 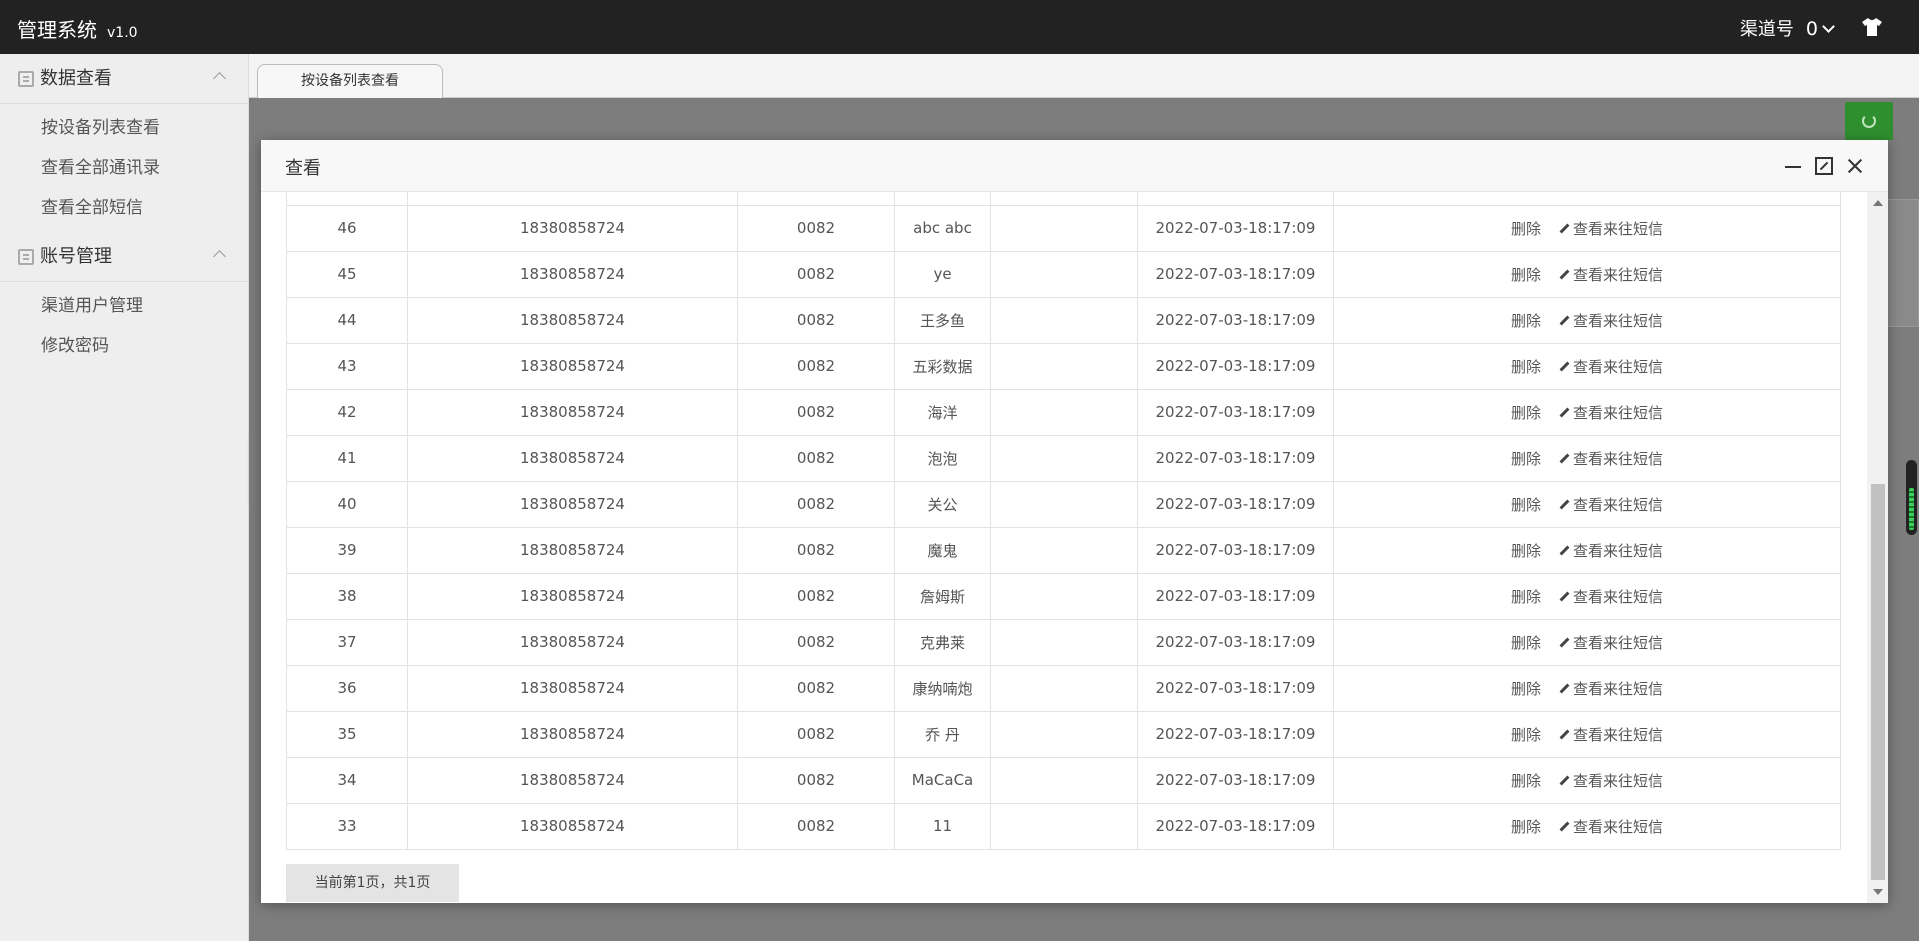 What do you see at coordinates (942, 228) in the screenshot?
I see `row-name: abc abc` at bounding box center [942, 228].